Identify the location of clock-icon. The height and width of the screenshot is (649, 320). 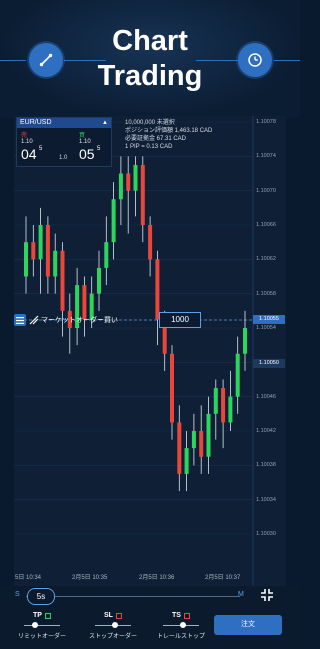
(255, 60).